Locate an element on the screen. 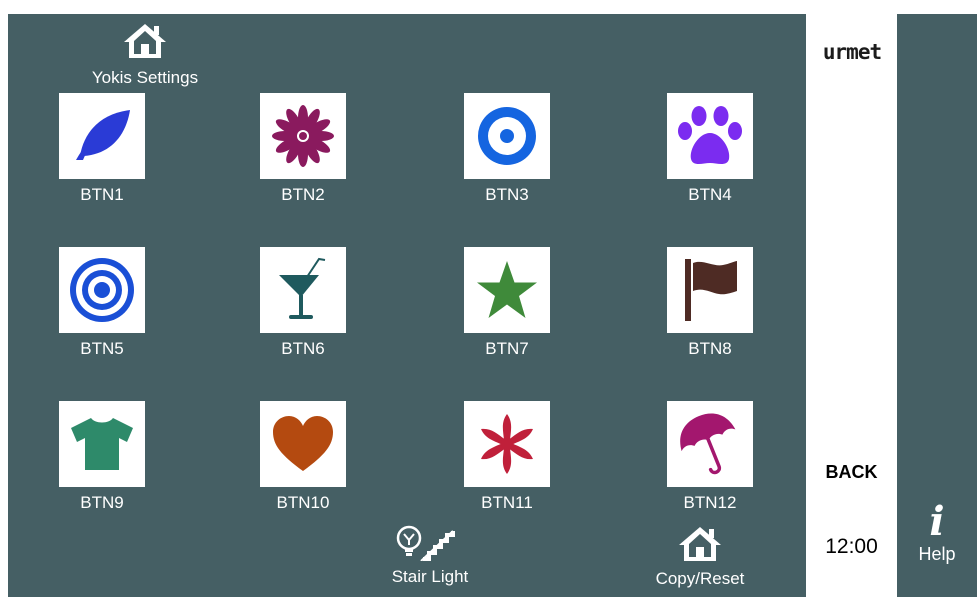 This screenshot has width=977, height=597. umbrella-icon is located at coordinates (708, 444).